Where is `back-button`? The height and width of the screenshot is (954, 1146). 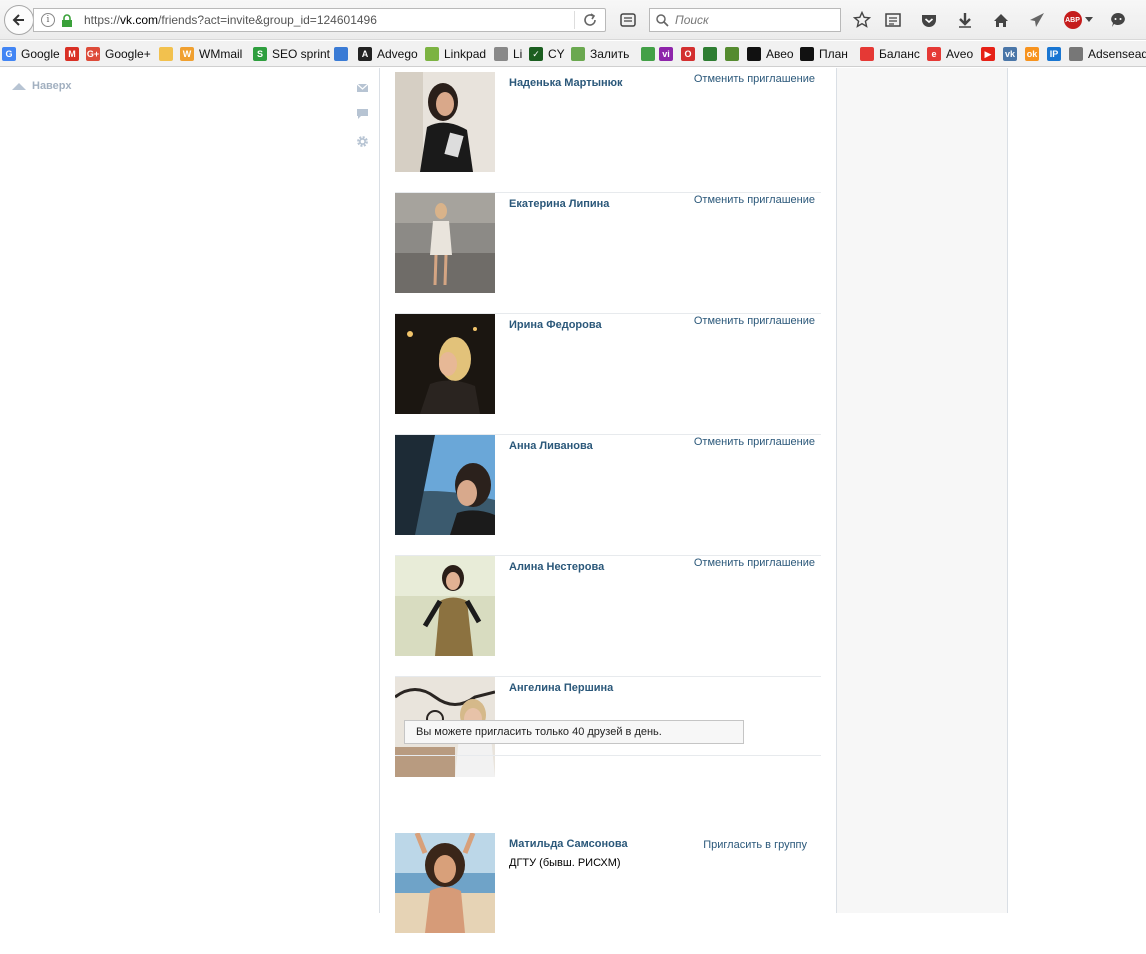 back-button is located at coordinates (19, 20).